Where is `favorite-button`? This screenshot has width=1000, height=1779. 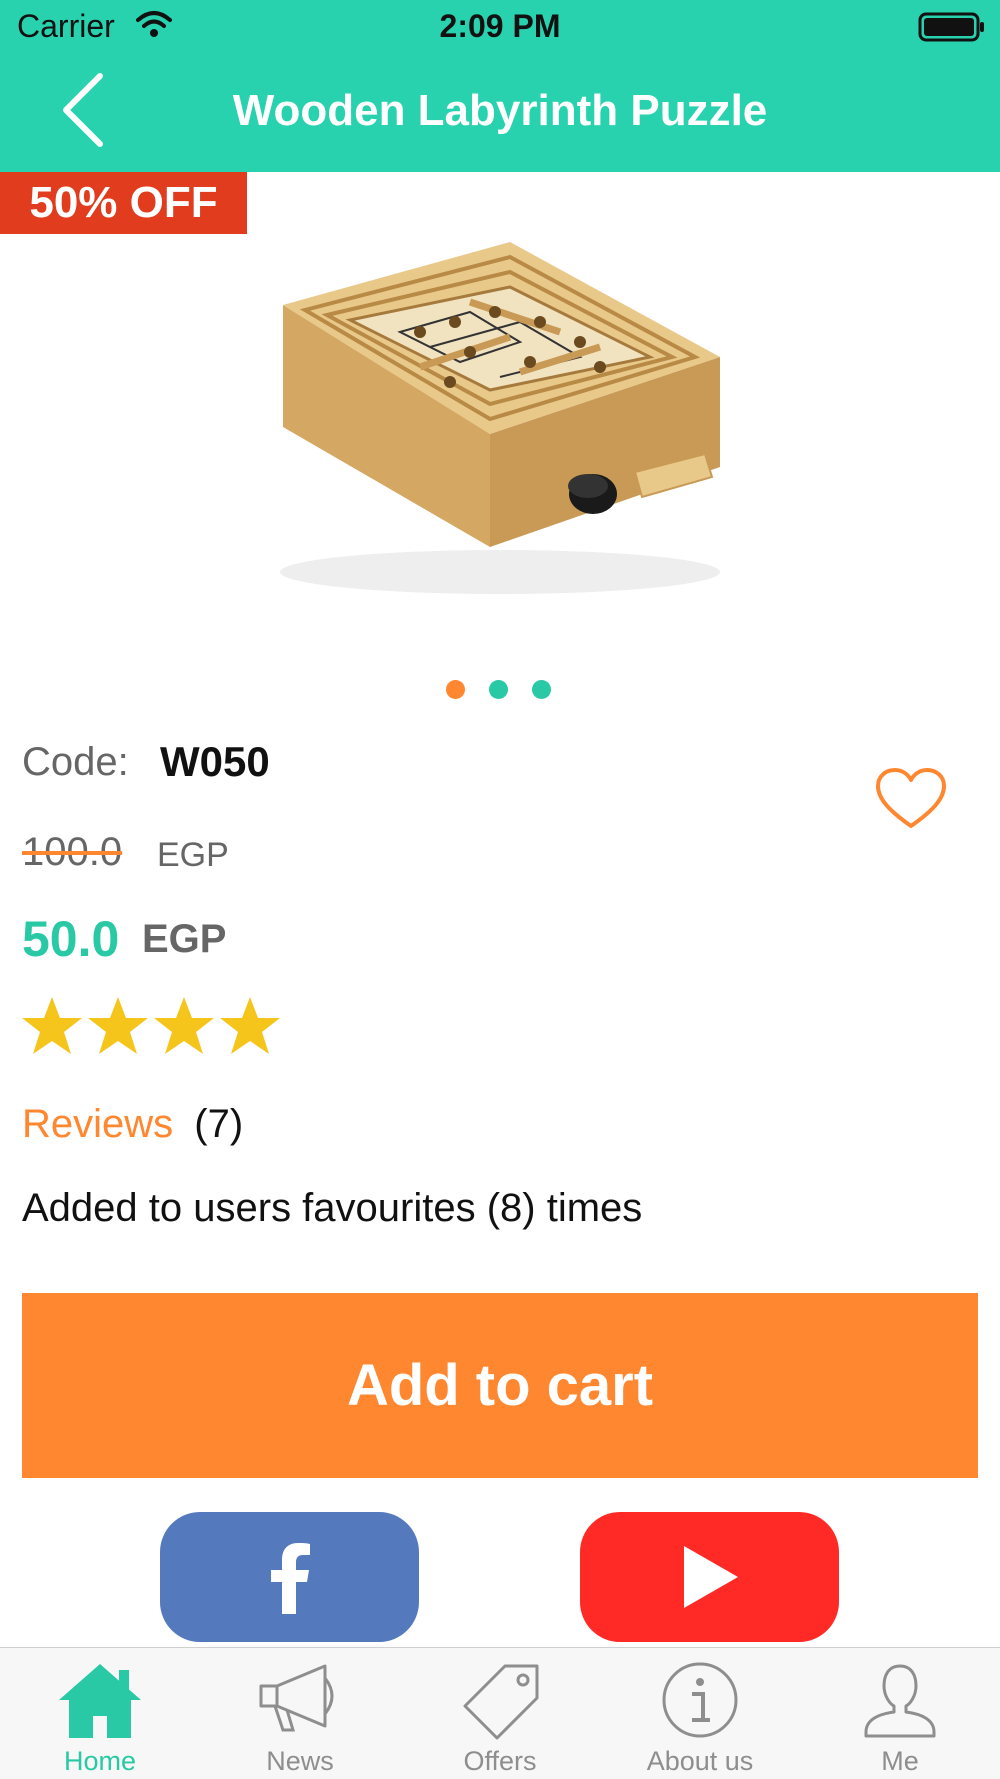 favorite-button is located at coordinates (911, 799).